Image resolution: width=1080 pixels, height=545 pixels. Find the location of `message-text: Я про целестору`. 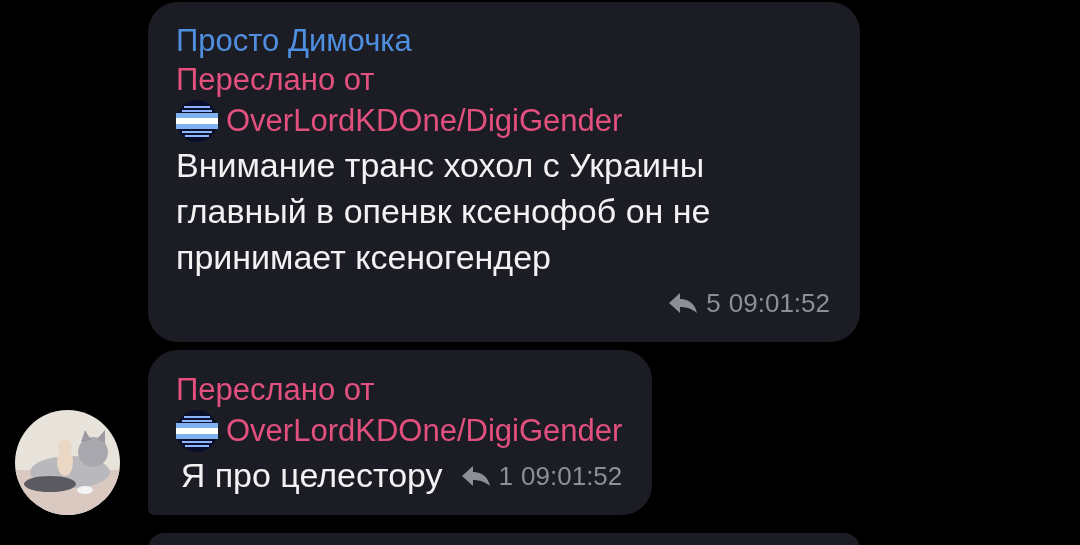

message-text: Я про целестору is located at coordinates (311, 475).